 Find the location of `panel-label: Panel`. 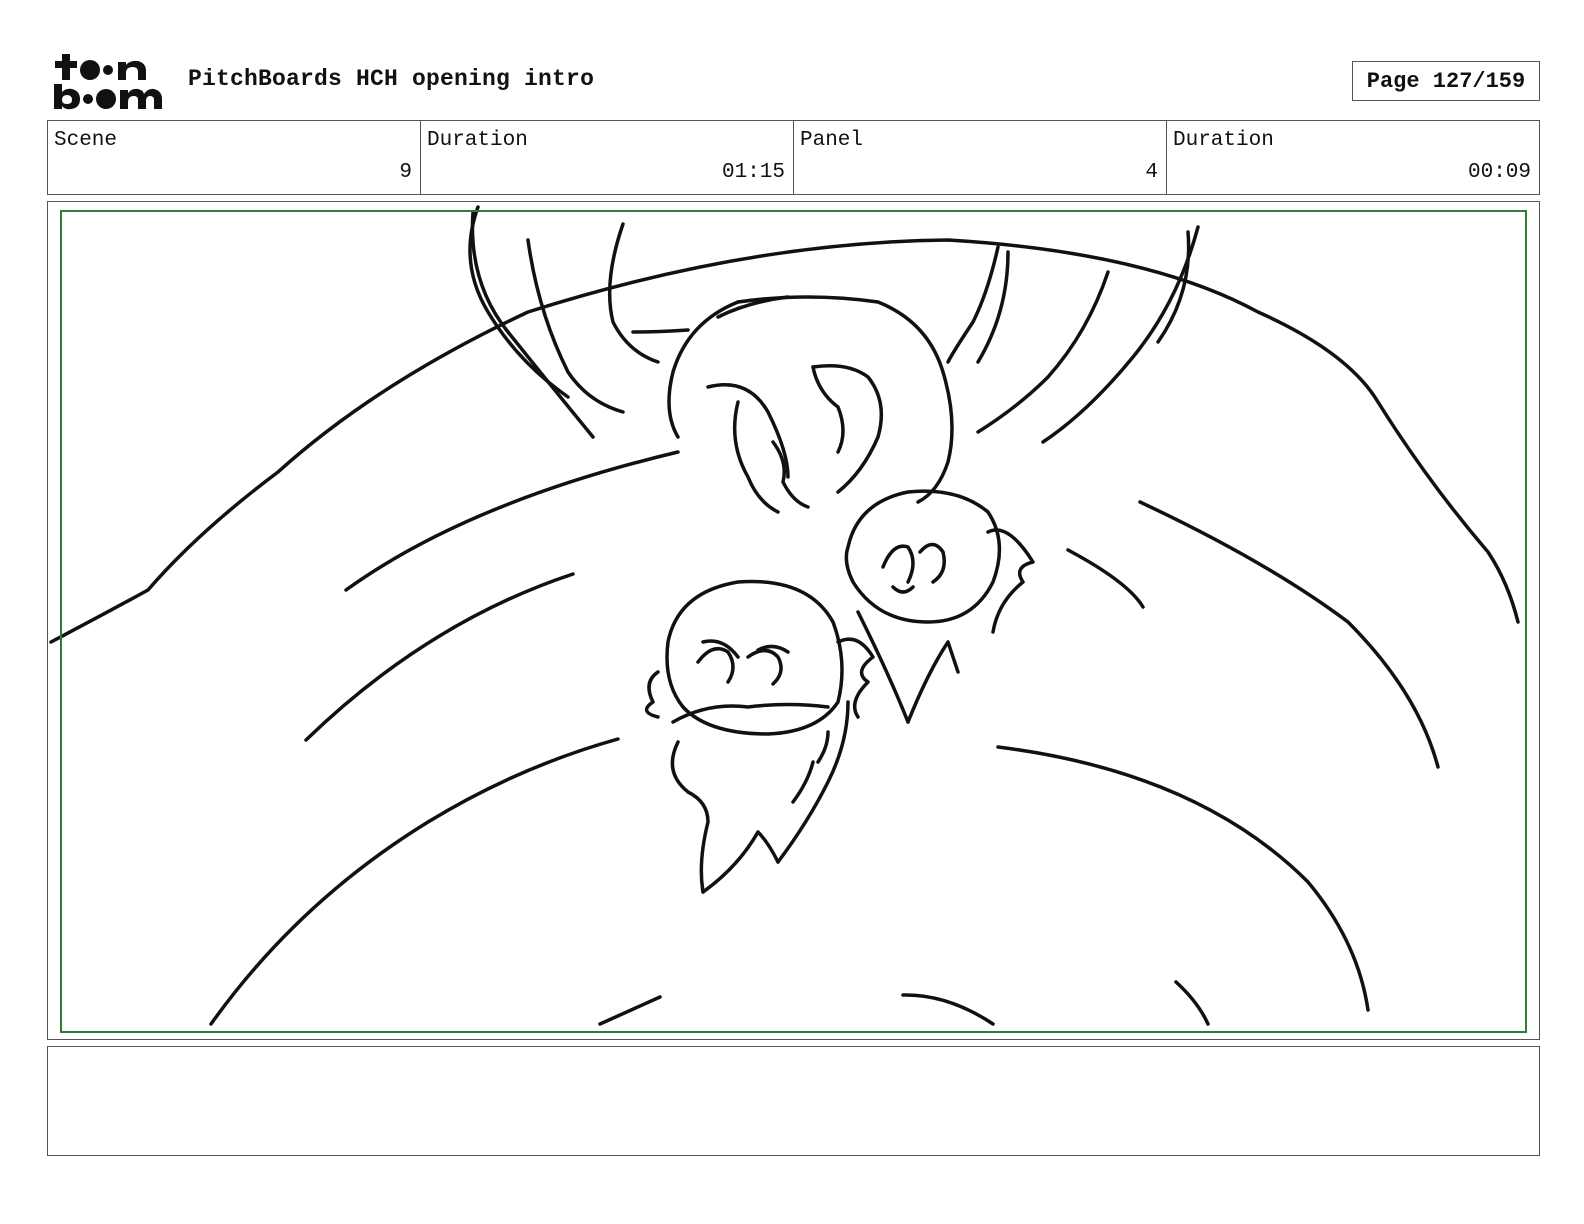

panel-label: Panel is located at coordinates (832, 140).